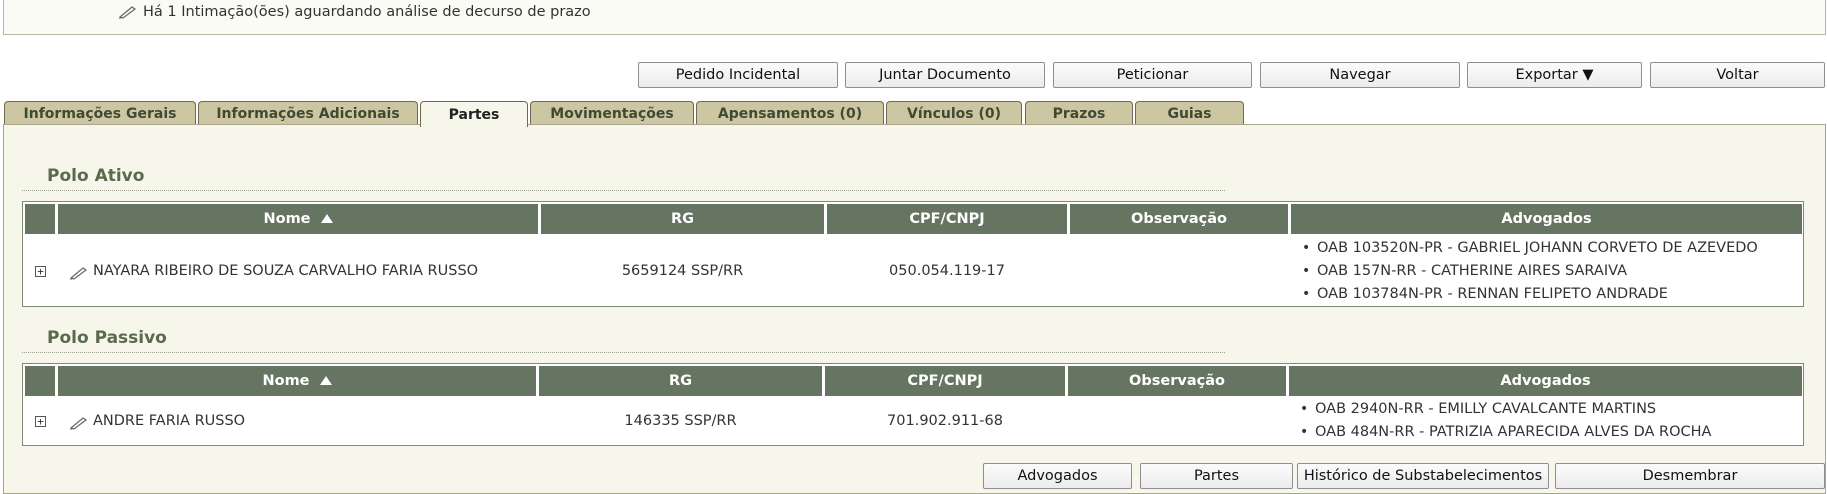  Describe the element at coordinates (1216, 476) in the screenshot. I see `partes-button: Partes` at that location.